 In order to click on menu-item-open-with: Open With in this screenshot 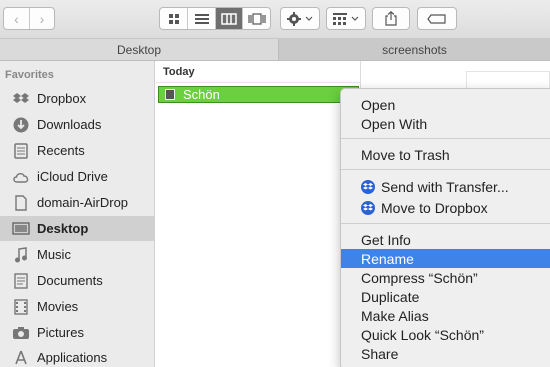, I will do `click(445, 123)`.